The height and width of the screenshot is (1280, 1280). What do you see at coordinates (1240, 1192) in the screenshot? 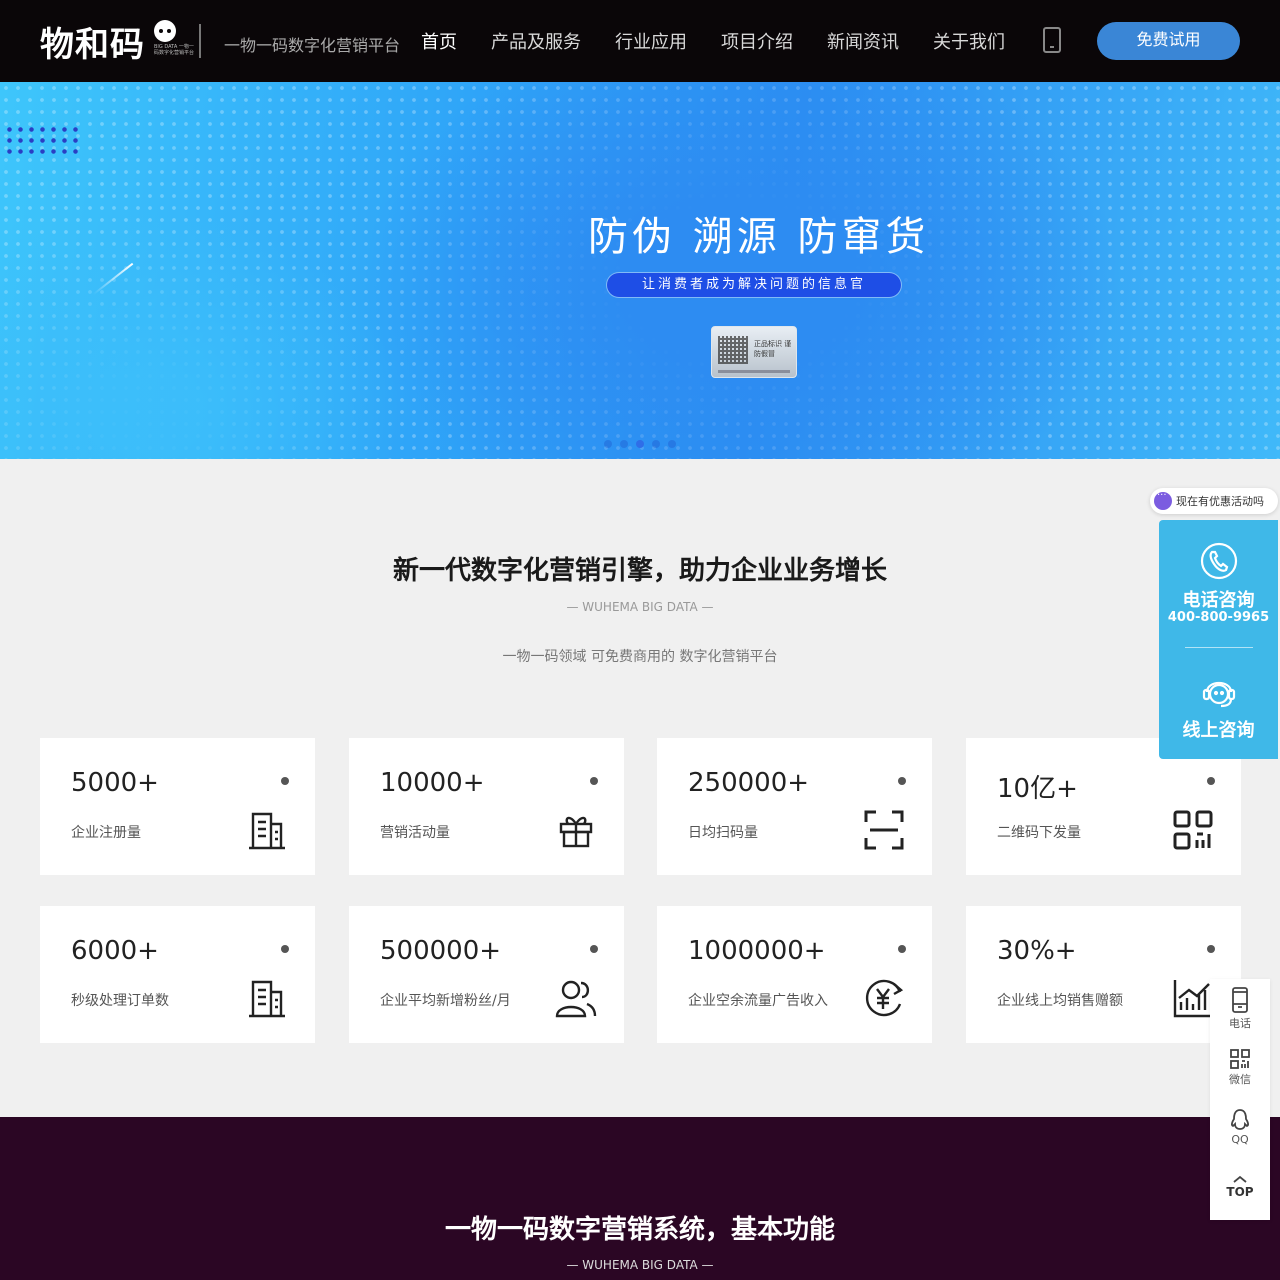
I see `toolbar-label: TOP` at bounding box center [1240, 1192].